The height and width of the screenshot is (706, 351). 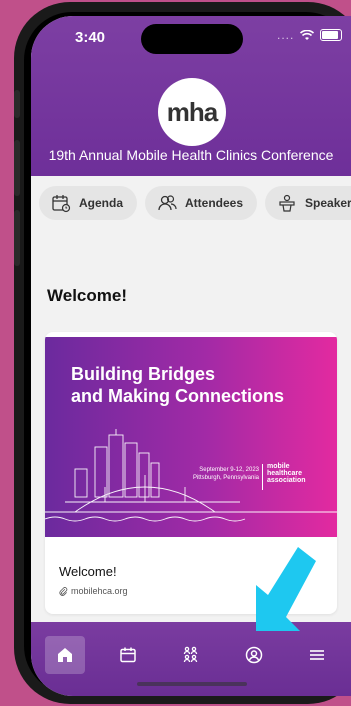 I want to click on nav-menu, so click(x=317, y=655).